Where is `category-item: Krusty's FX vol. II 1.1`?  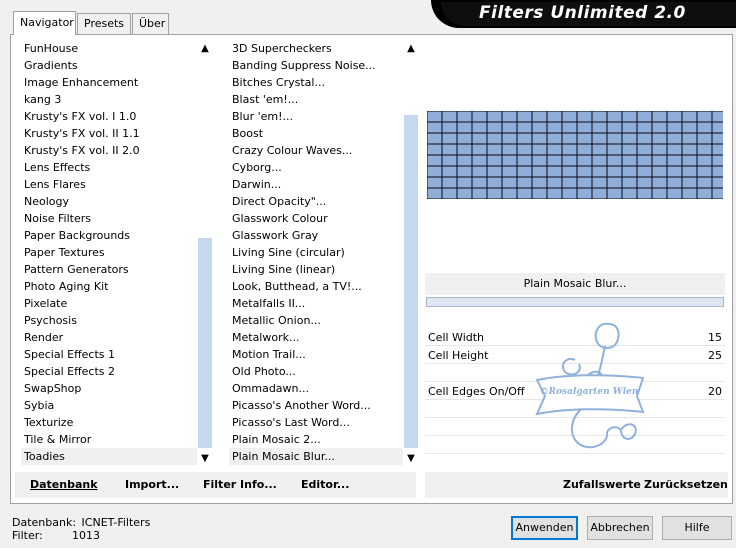 category-item: Krusty's FX vol. II 1.1 is located at coordinates (109, 133).